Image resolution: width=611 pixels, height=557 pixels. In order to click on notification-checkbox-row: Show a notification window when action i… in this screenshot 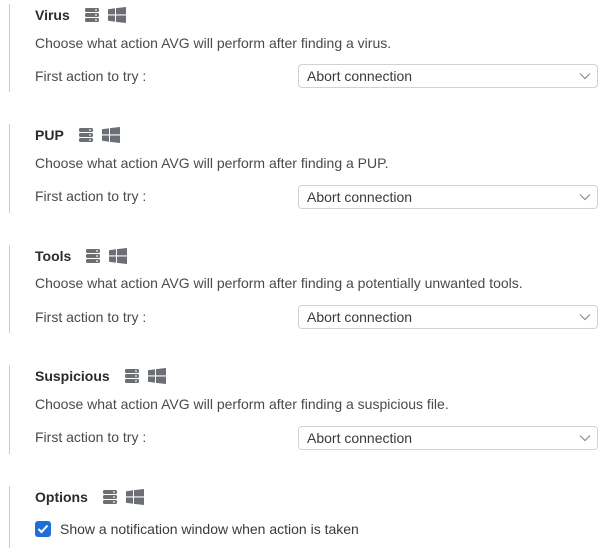, I will do `click(197, 529)`.